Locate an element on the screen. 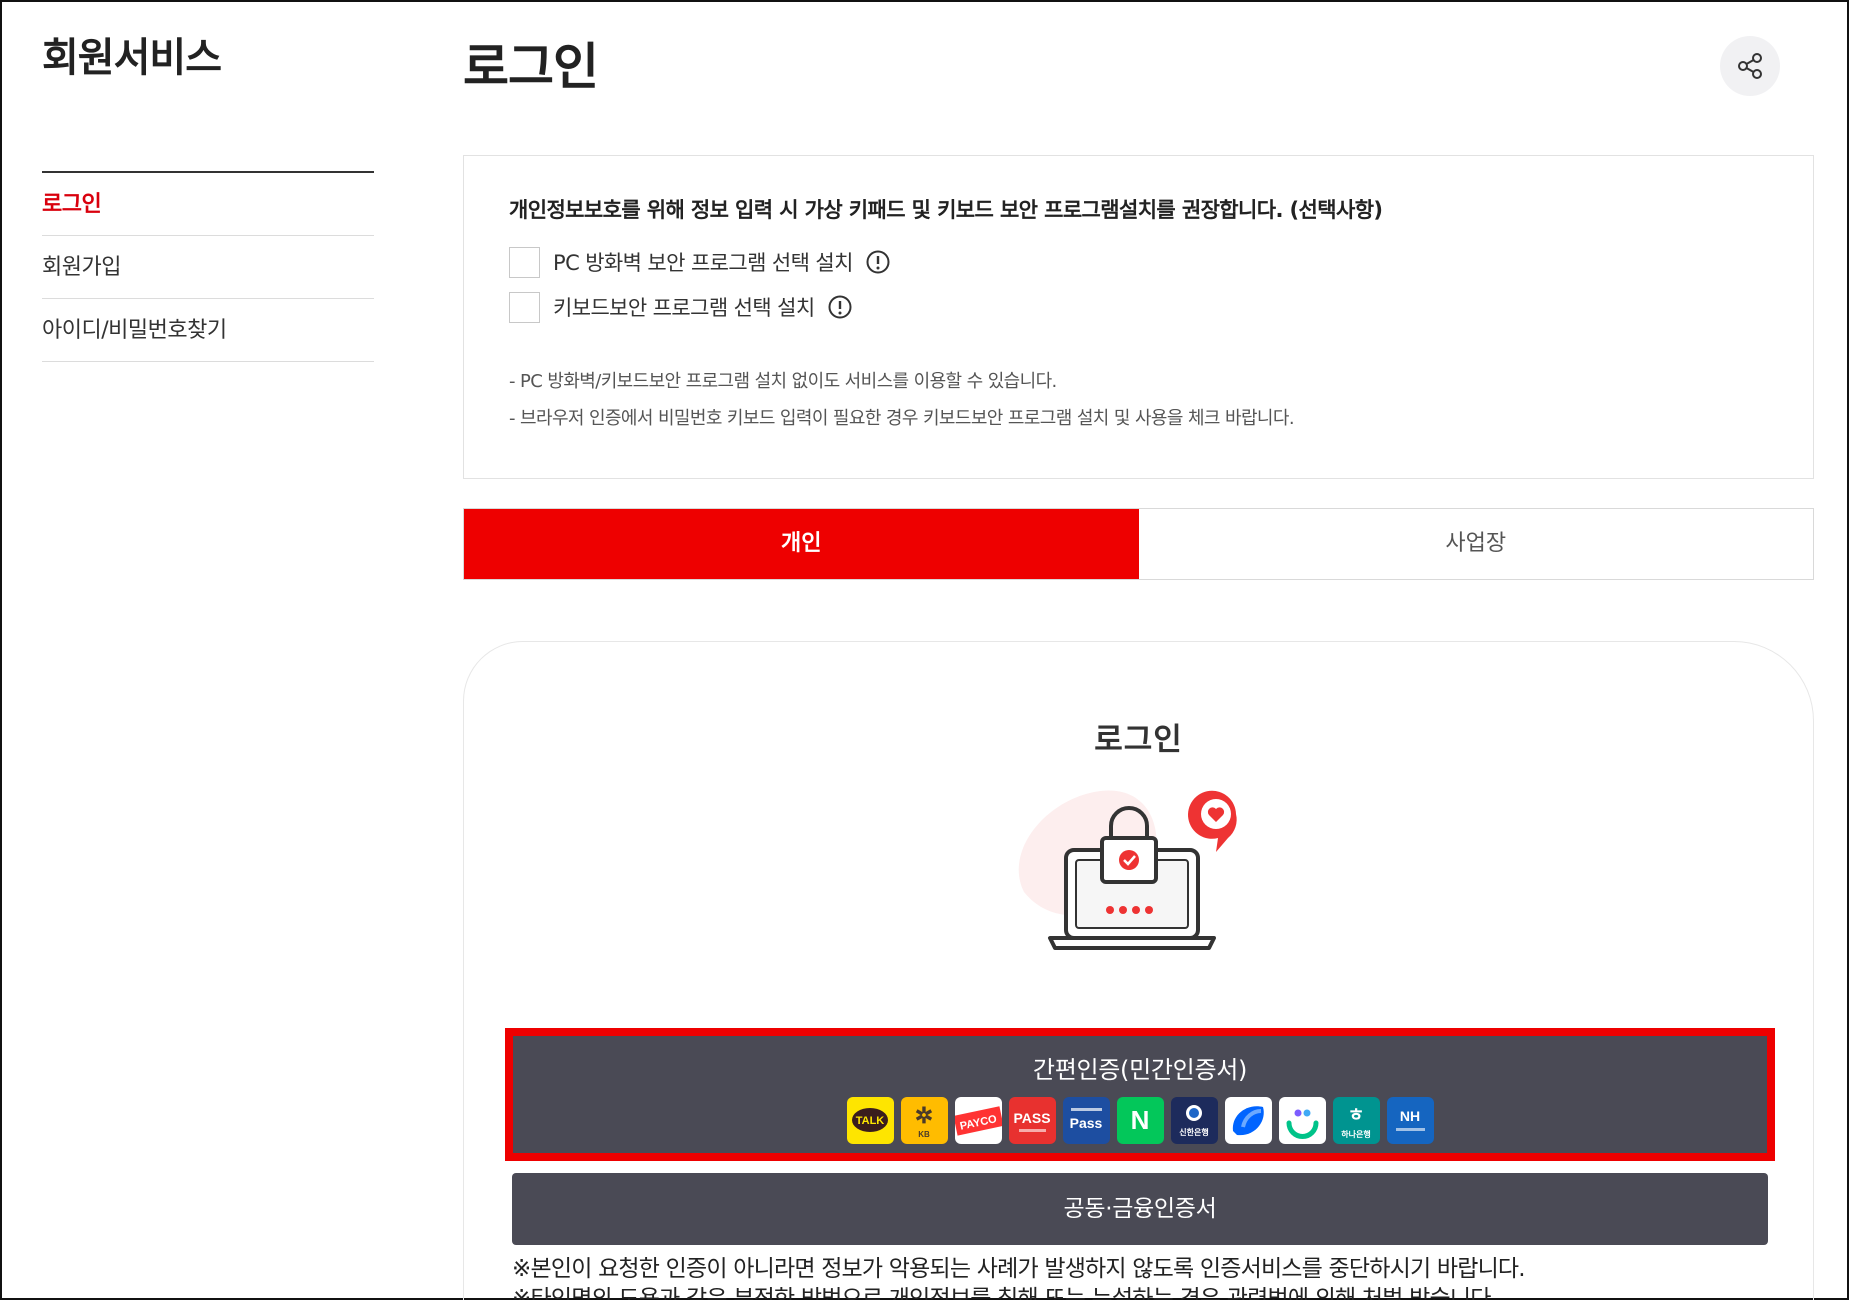 The height and width of the screenshot is (1300, 1849). keyboard-security-option-row: 키보드보안 프로그램 선택 설치 is located at coordinates (1138, 307).